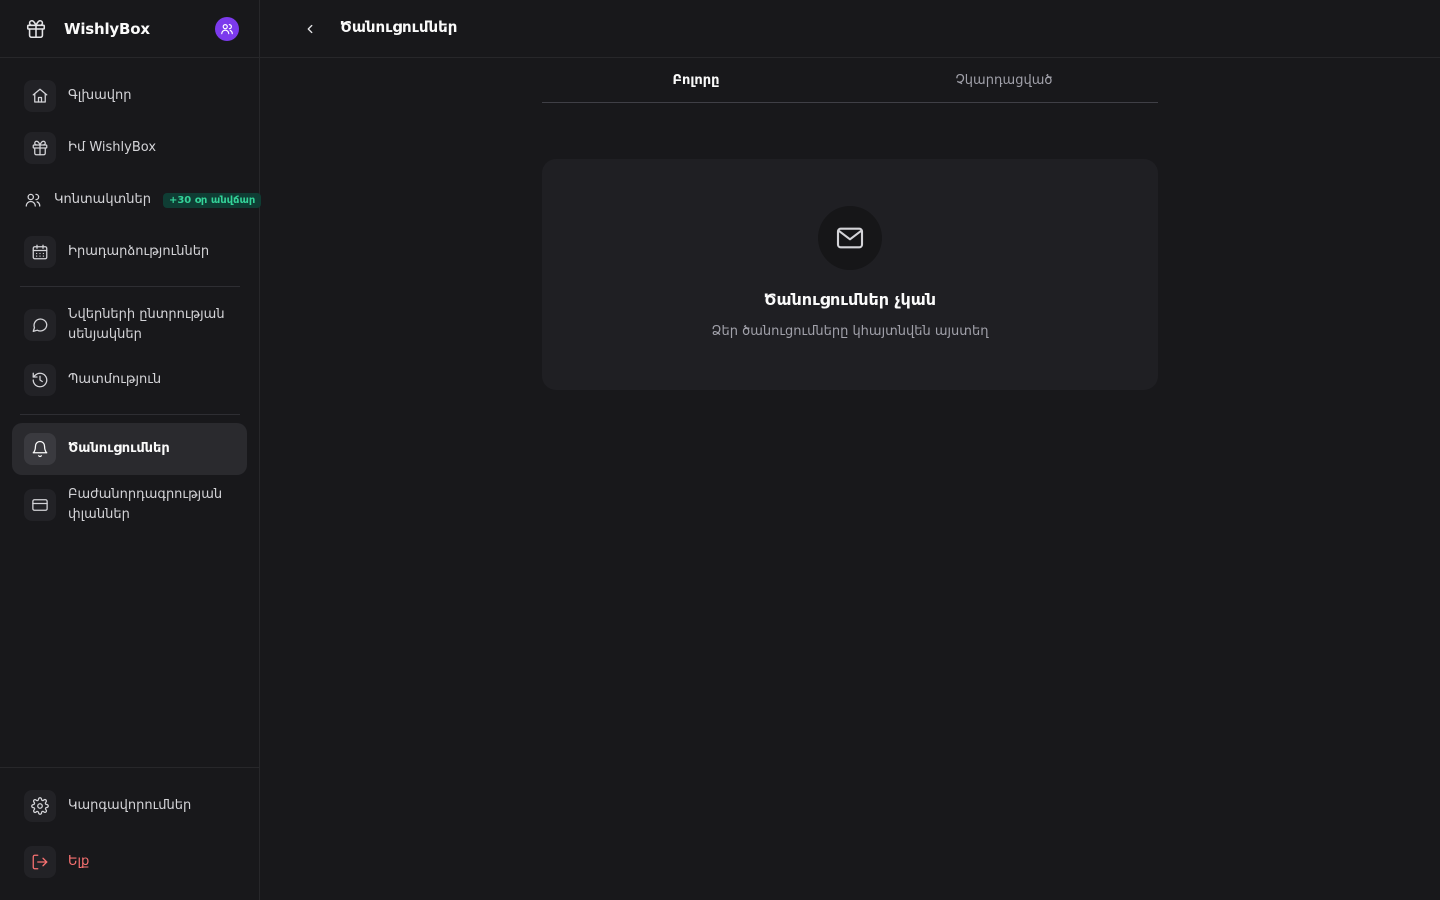 The width and height of the screenshot is (1440, 900). What do you see at coordinates (40, 380) in the screenshot?
I see `history-icon` at bounding box center [40, 380].